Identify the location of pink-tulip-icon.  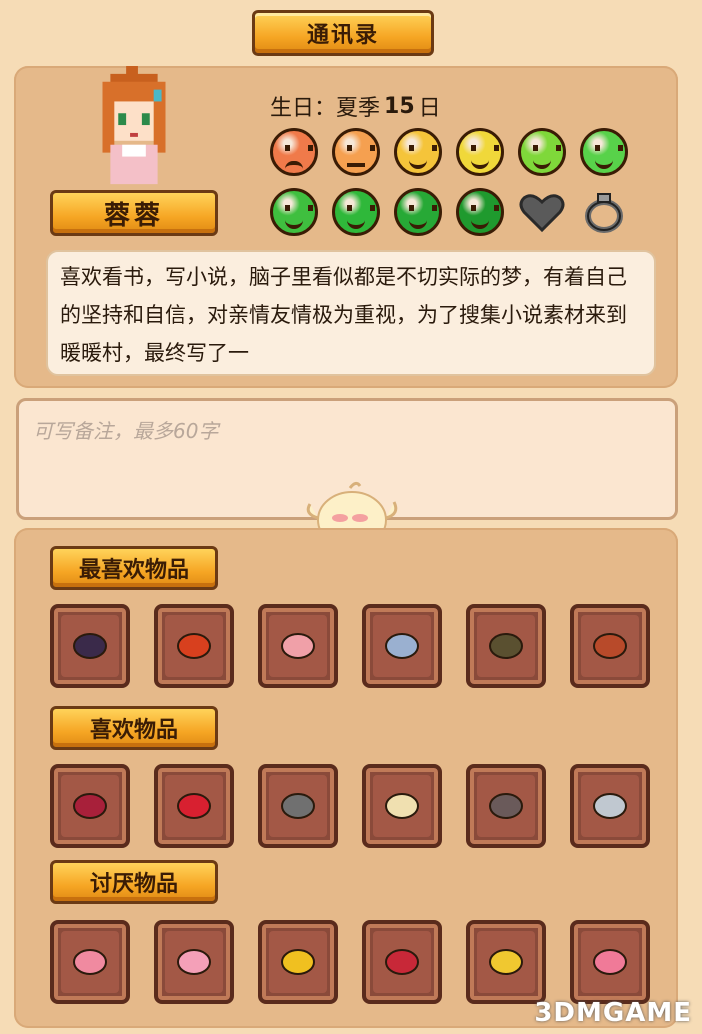
(194, 962).